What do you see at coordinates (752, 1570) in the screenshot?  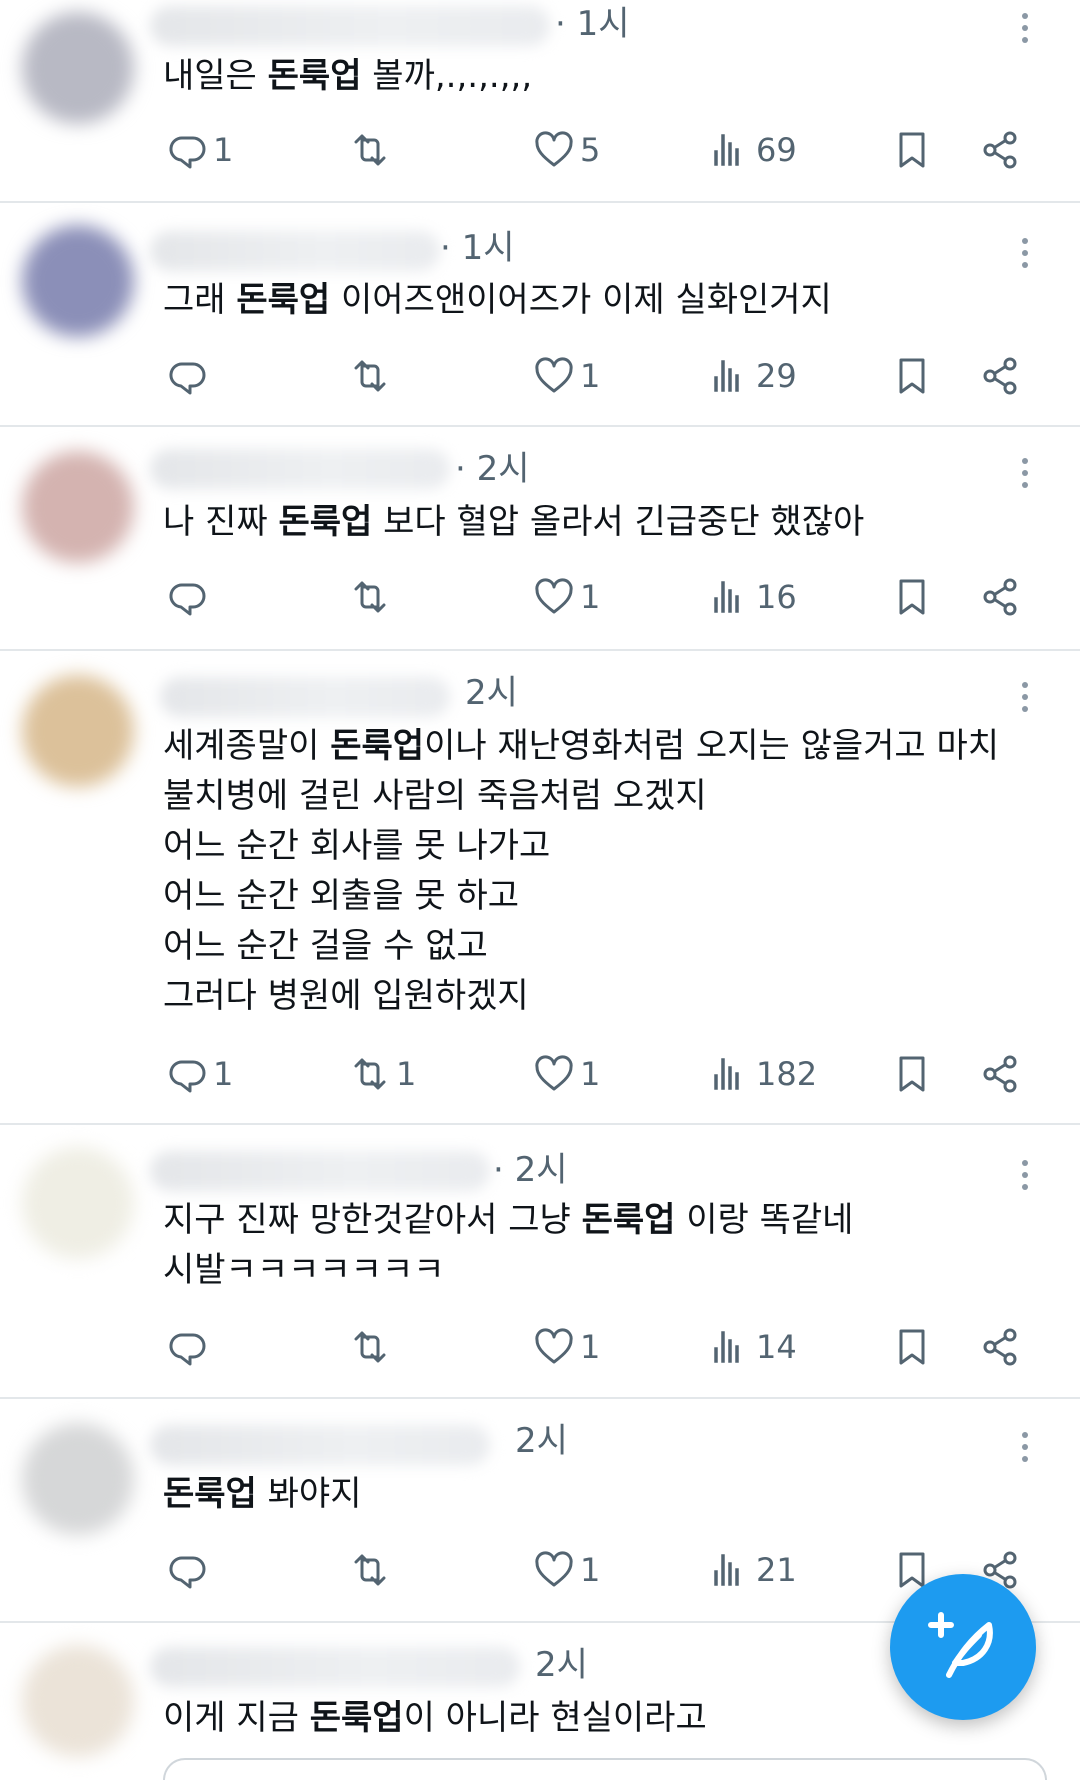 I see `views-button: 21` at bounding box center [752, 1570].